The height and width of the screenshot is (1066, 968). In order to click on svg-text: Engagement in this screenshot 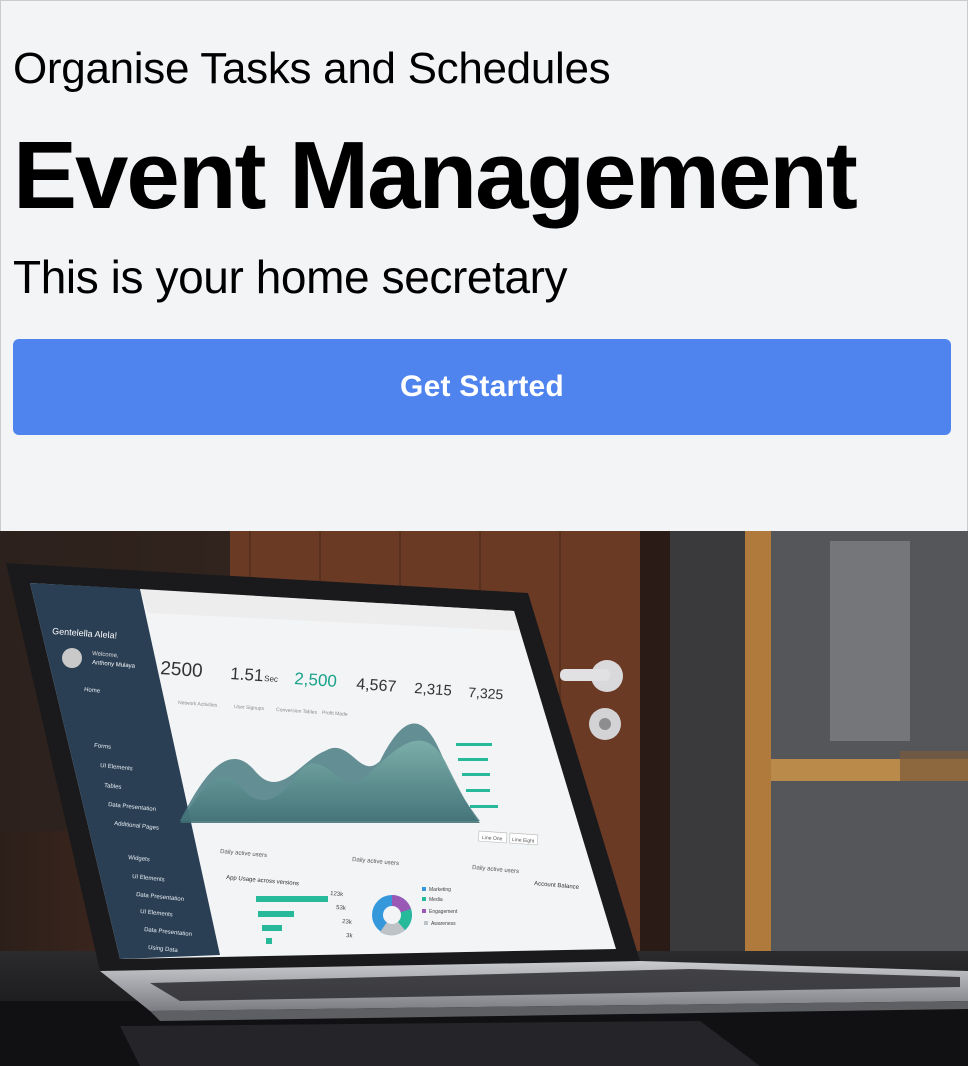, I will do `click(443, 912)`.